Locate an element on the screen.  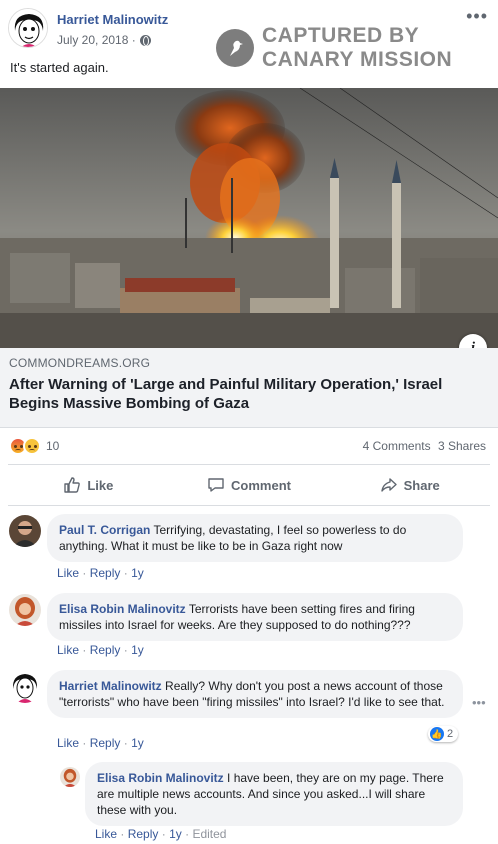
shares-count: 3 Shares is located at coordinates (462, 446).